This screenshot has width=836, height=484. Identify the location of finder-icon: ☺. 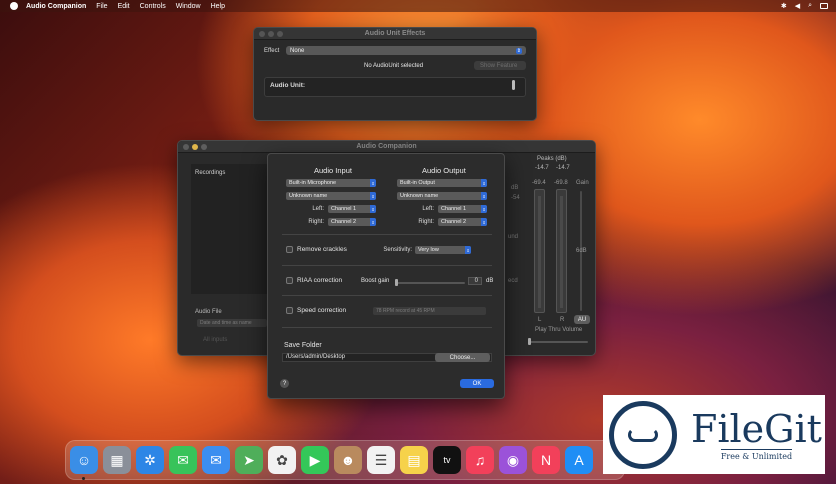
(84, 463).